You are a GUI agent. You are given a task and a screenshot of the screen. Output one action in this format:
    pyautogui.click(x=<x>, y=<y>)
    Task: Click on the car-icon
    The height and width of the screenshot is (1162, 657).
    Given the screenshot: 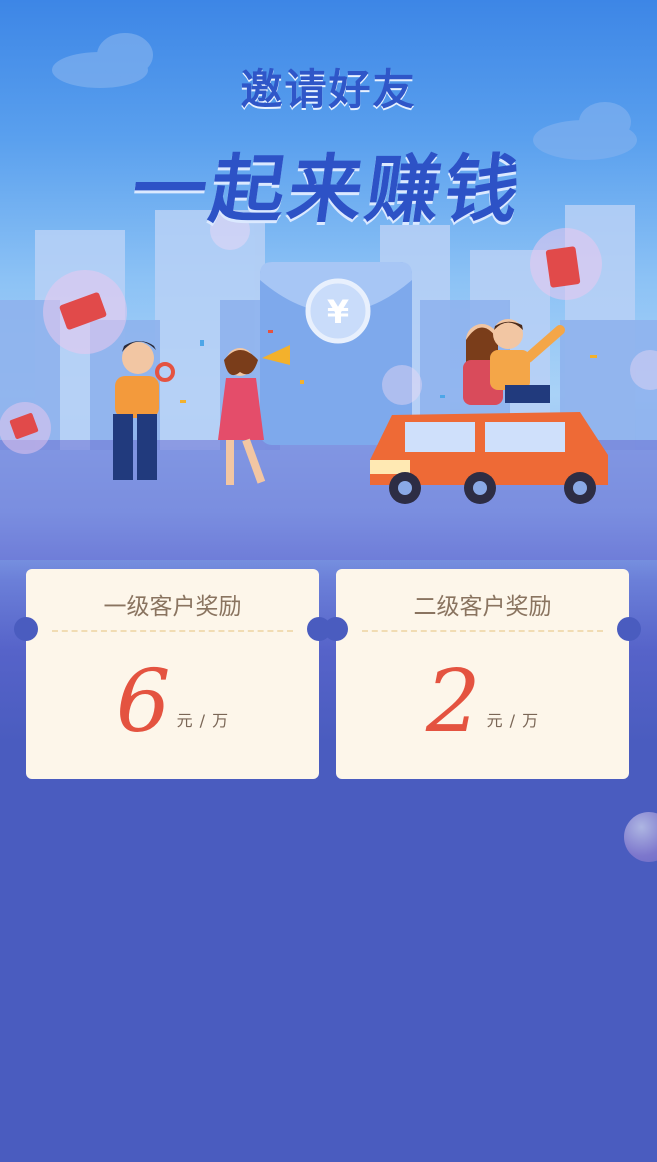 What is the action you would take?
    pyautogui.click(x=489, y=458)
    